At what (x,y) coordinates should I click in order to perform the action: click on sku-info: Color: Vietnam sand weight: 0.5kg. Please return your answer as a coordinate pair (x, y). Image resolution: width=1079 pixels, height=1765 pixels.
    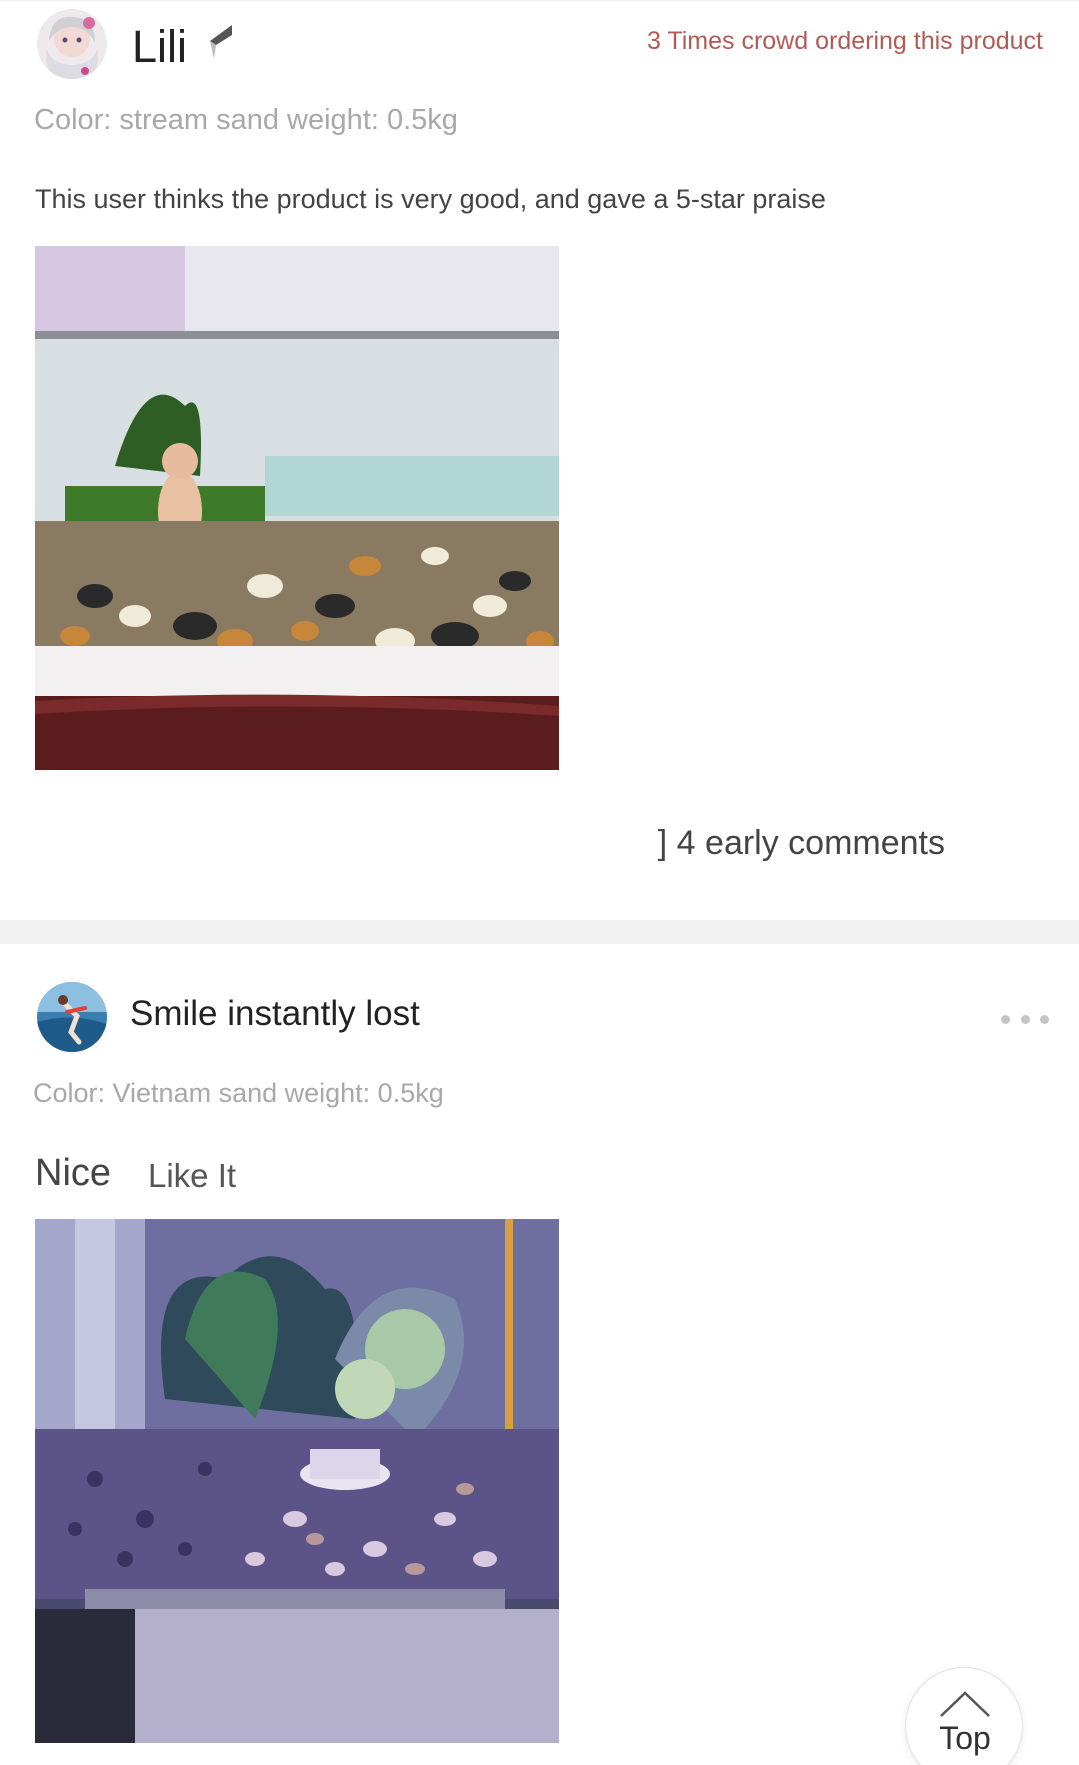
    Looking at the image, I should click on (238, 1093).